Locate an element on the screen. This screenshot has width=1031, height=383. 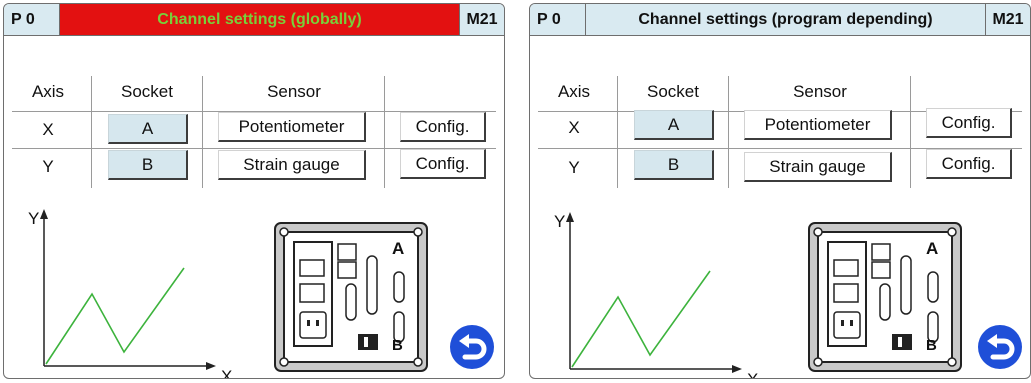
panel-title: Channel settings (globally) is located at coordinates (260, 20).